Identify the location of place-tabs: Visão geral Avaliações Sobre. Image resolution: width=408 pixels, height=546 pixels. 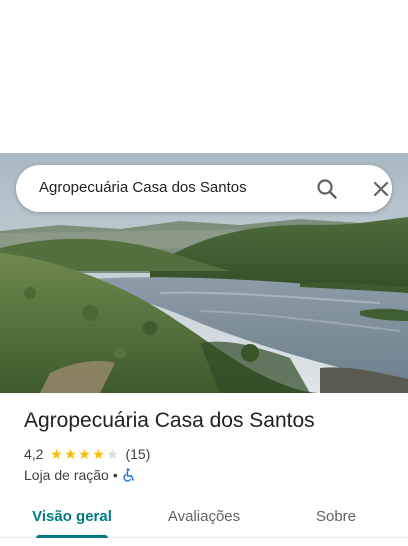
(204, 516).